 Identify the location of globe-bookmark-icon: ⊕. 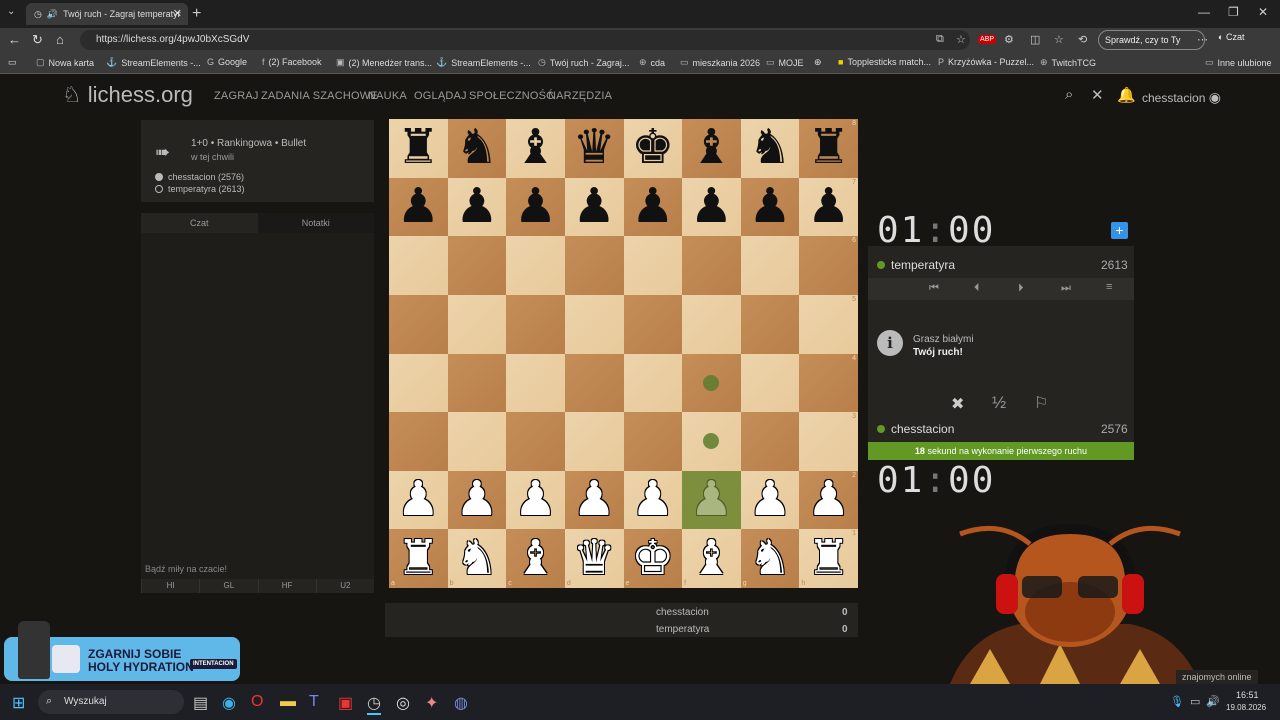
(818, 62).